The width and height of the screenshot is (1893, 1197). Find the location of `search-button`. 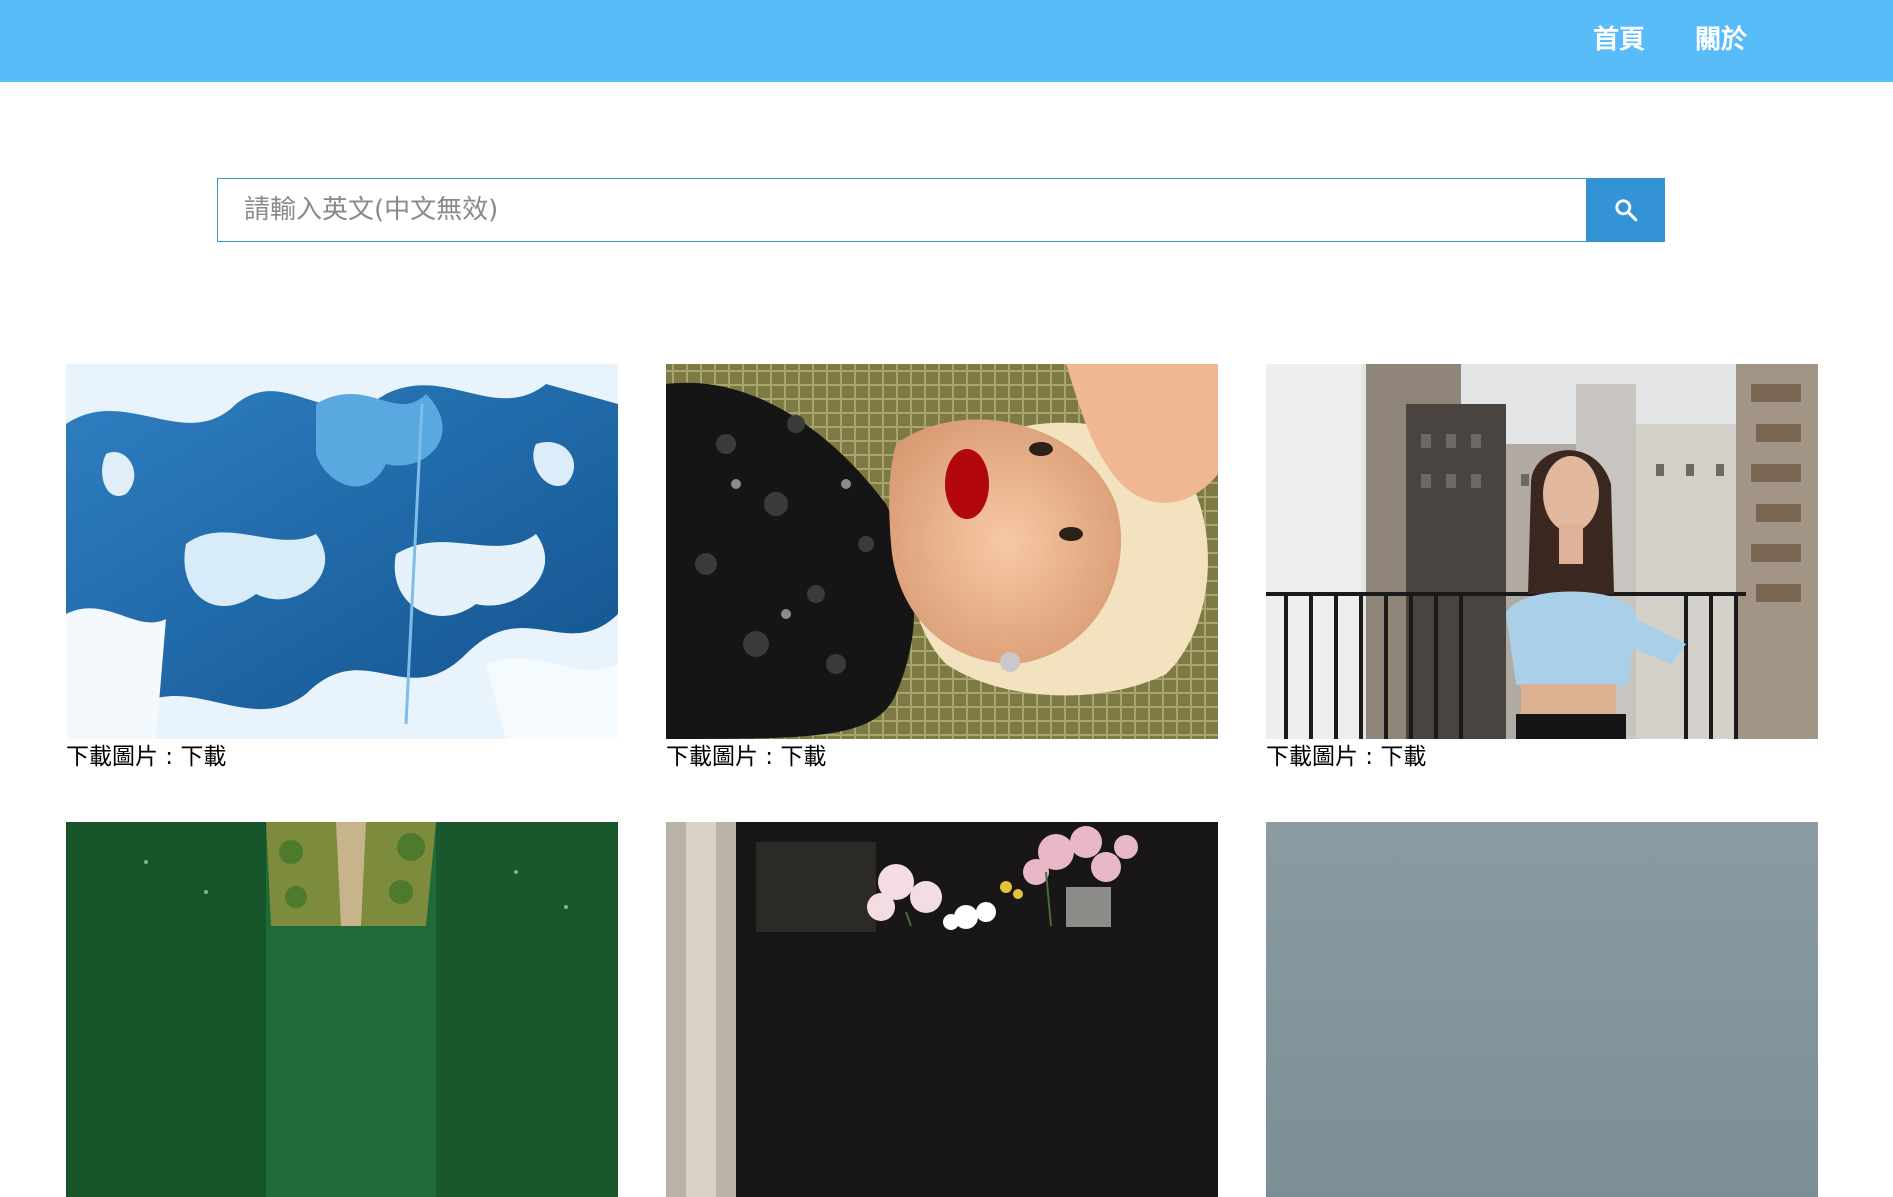

search-button is located at coordinates (1625, 210).